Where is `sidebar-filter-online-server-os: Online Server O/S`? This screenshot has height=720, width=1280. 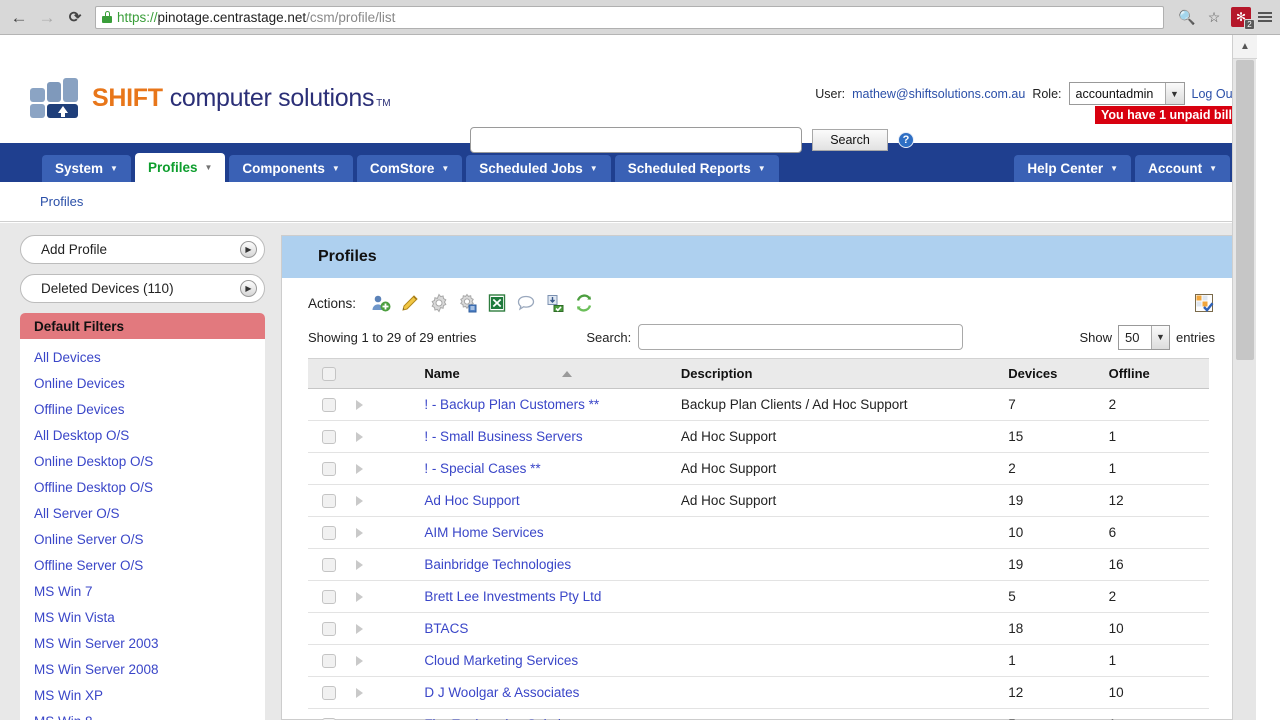
sidebar-filter-online-server-os: Online Server O/S is located at coordinates (149, 540).